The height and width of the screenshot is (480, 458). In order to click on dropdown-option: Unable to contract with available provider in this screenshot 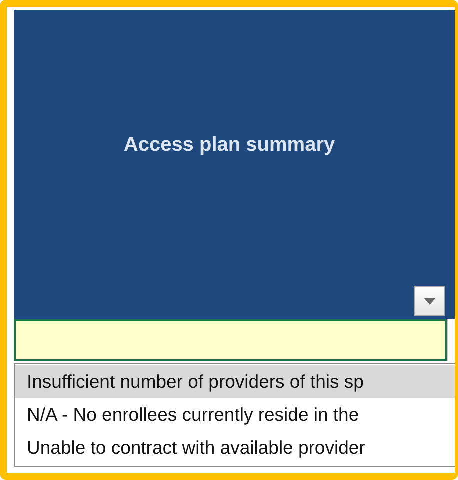, I will do `click(235, 447)`.